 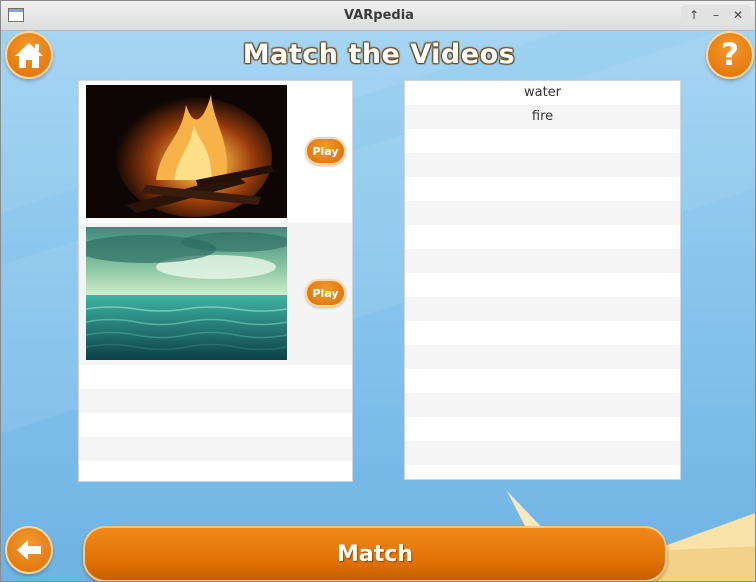 I want to click on back-button, so click(x=29, y=550).